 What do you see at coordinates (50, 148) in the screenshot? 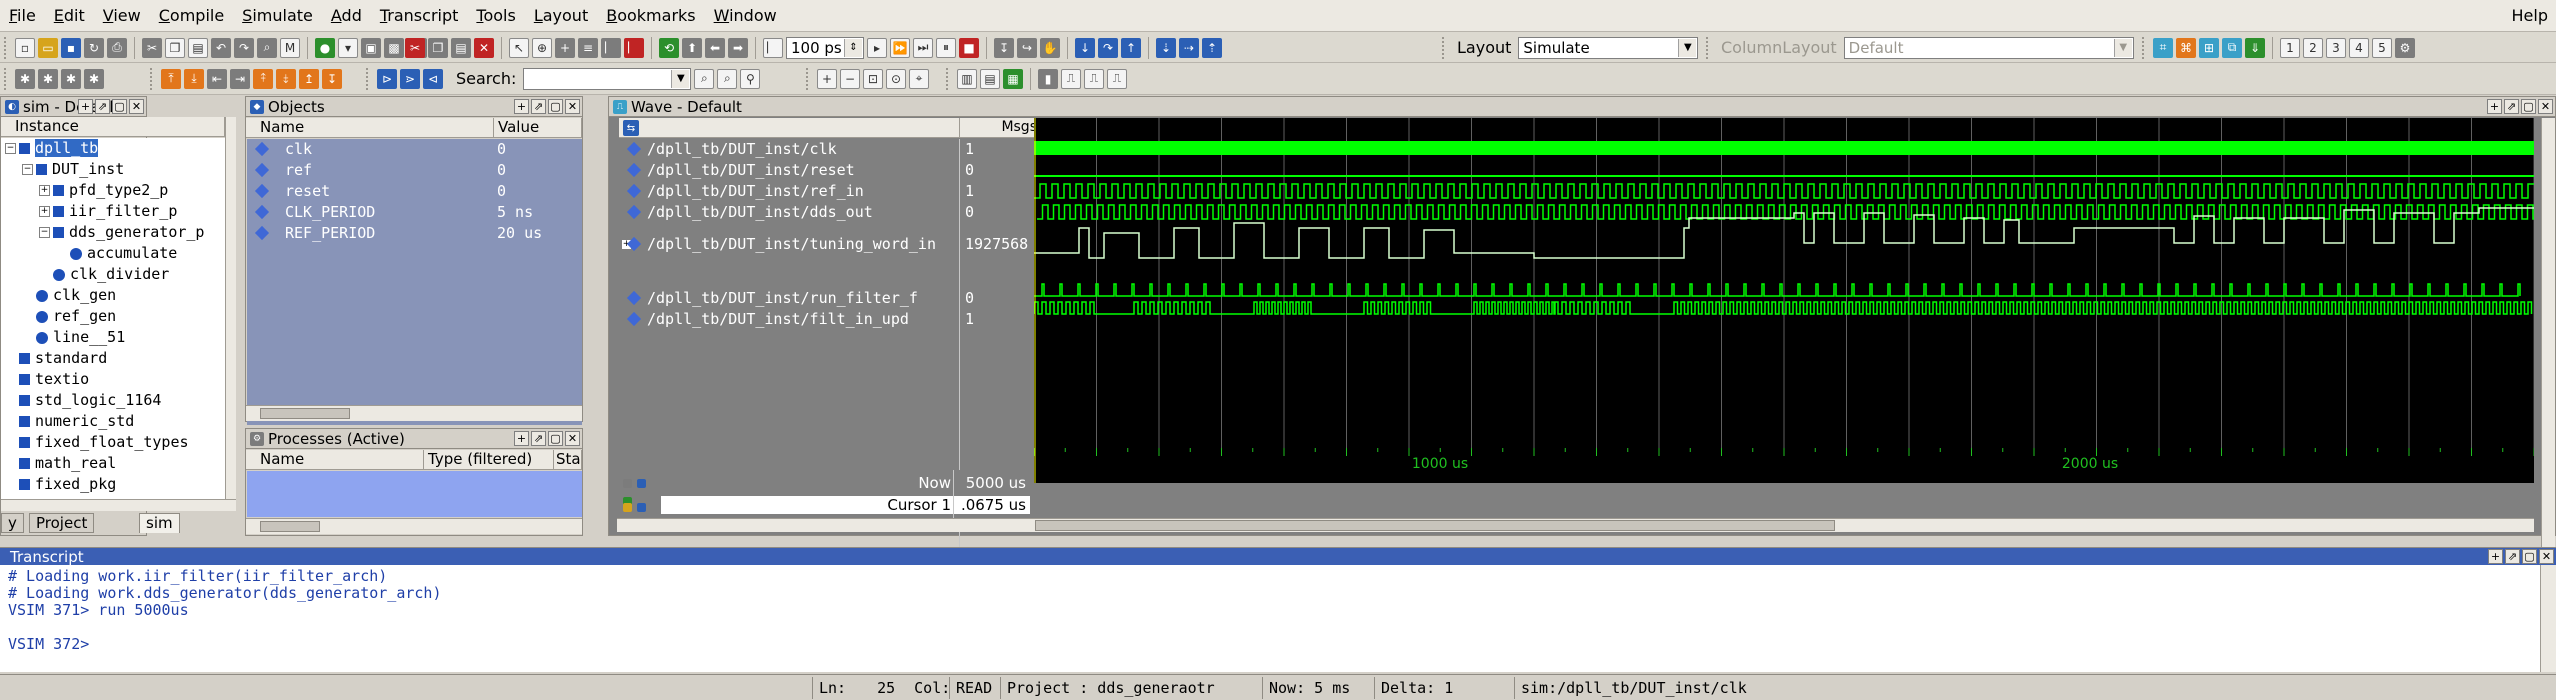
I see `tree-item: − dpll_tb` at bounding box center [50, 148].